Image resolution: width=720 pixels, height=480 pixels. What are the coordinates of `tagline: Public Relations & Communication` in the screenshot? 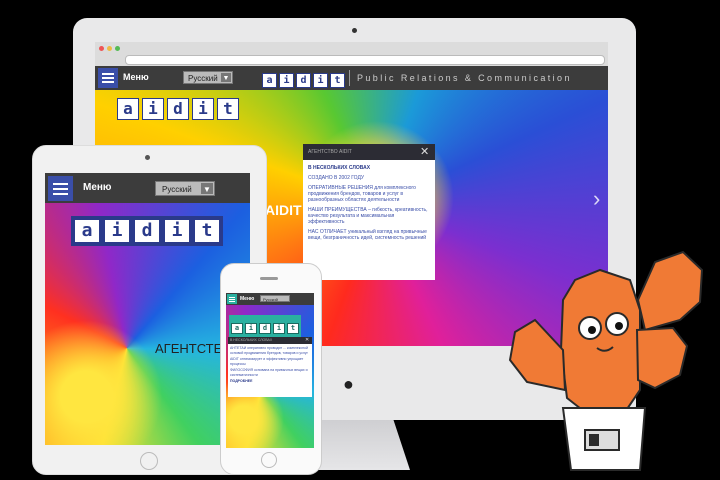 It's located at (464, 78).